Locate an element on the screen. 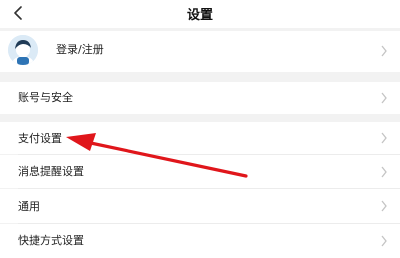 This screenshot has width=400, height=258. general-row: 通用 is located at coordinates (200, 206).